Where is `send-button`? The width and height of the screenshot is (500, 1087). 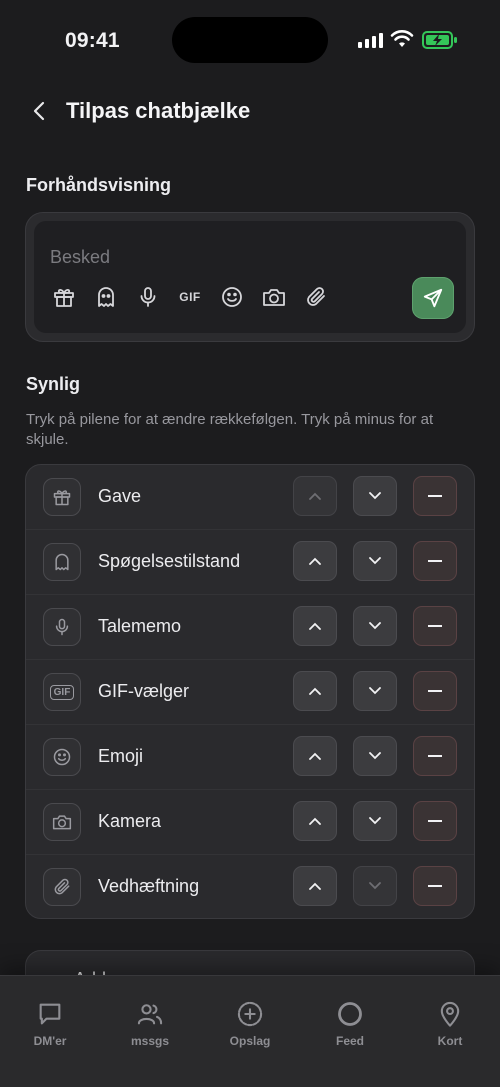
send-button is located at coordinates (433, 298).